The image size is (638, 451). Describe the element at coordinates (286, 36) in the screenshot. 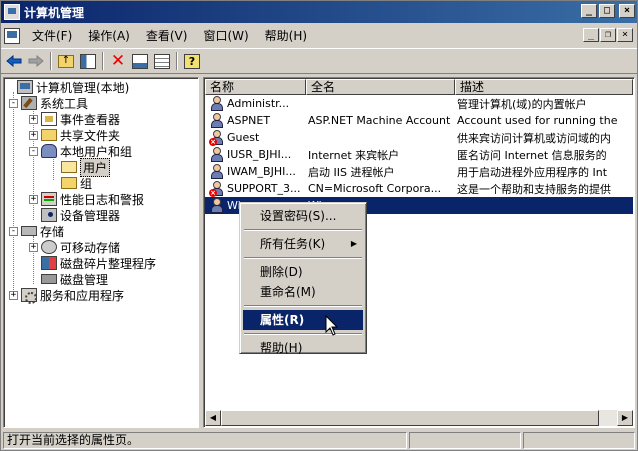

I see `menu-help: 帮助(H)` at that location.